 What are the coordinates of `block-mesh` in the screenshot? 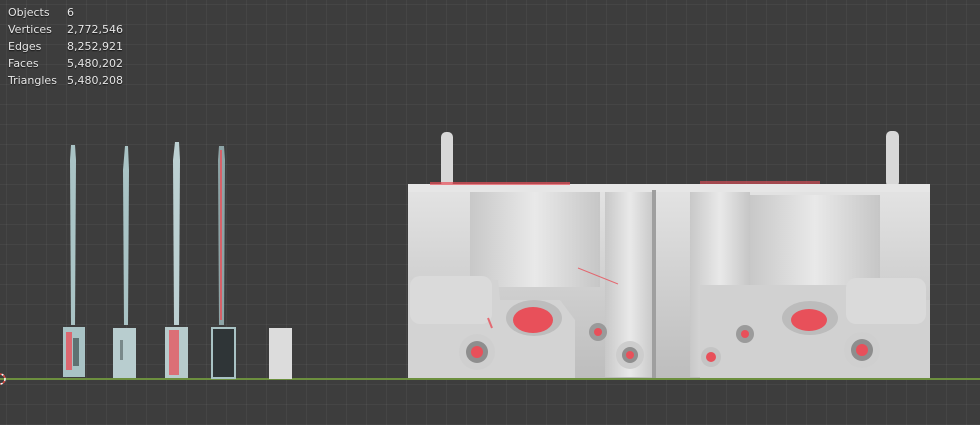 It's located at (280, 353).